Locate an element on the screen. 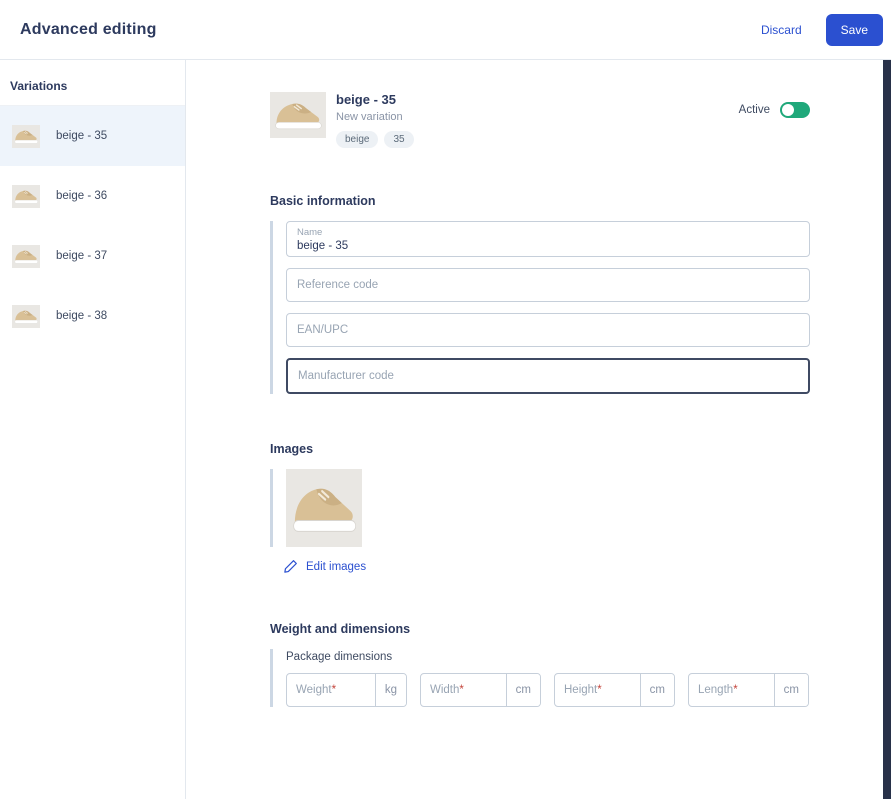  section-images: Images Edit images is located at coordinates (540, 508).